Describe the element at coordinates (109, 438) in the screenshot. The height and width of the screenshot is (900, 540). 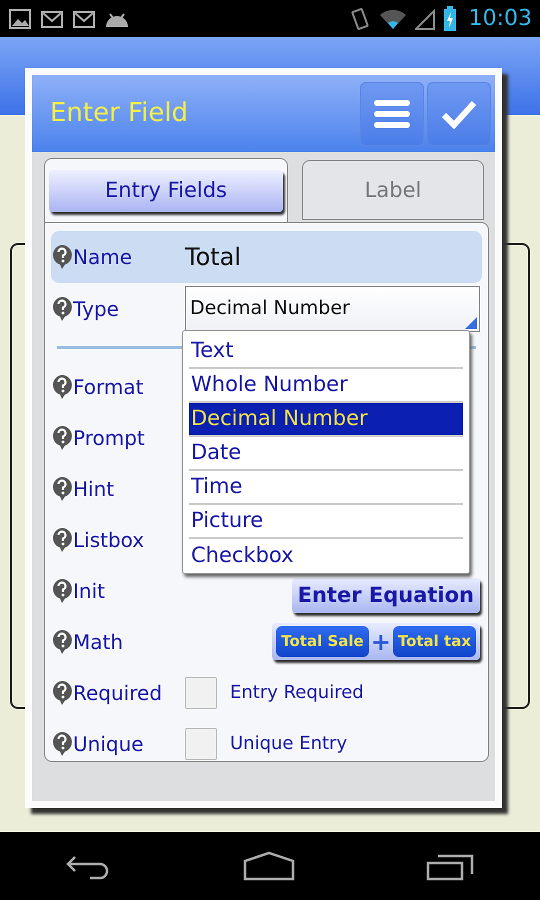
I see `field-label: Prompt` at that location.